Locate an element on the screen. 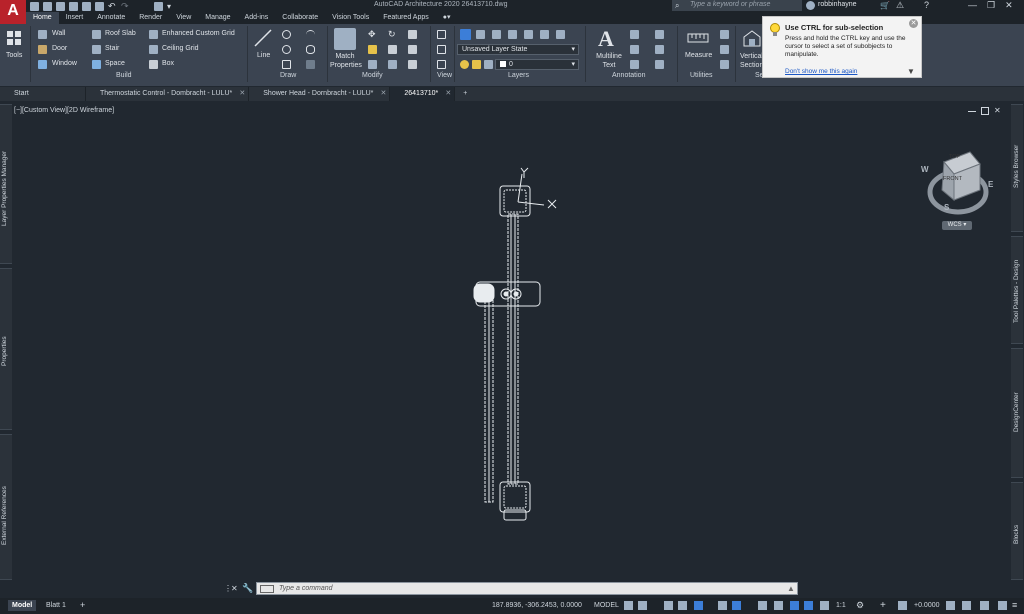 The image size is (1024, 614). layer-lock-icon is located at coordinates (488, 64).